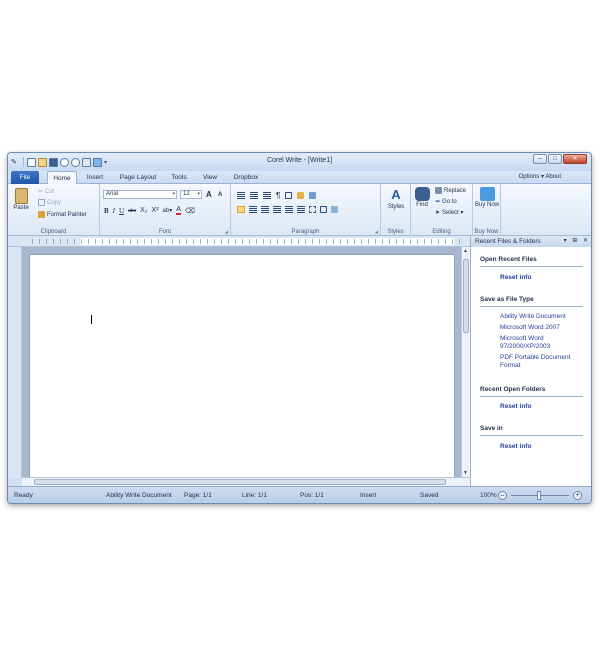 The width and height of the screenshot is (600, 660). What do you see at coordinates (191, 194) in the screenshot?
I see `font-size-combo: 12 ▾` at bounding box center [191, 194].